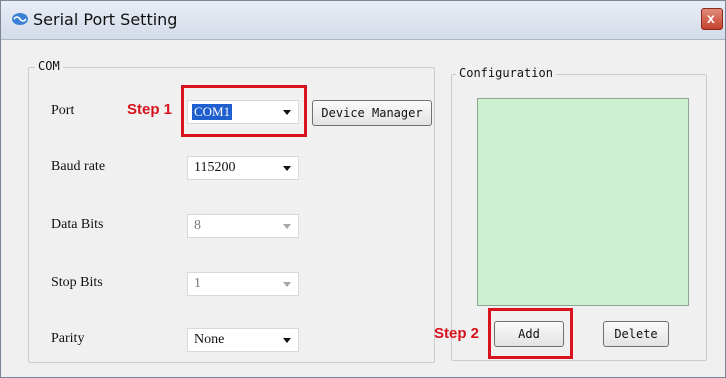  I want to click on port-label: Port, so click(63, 110).